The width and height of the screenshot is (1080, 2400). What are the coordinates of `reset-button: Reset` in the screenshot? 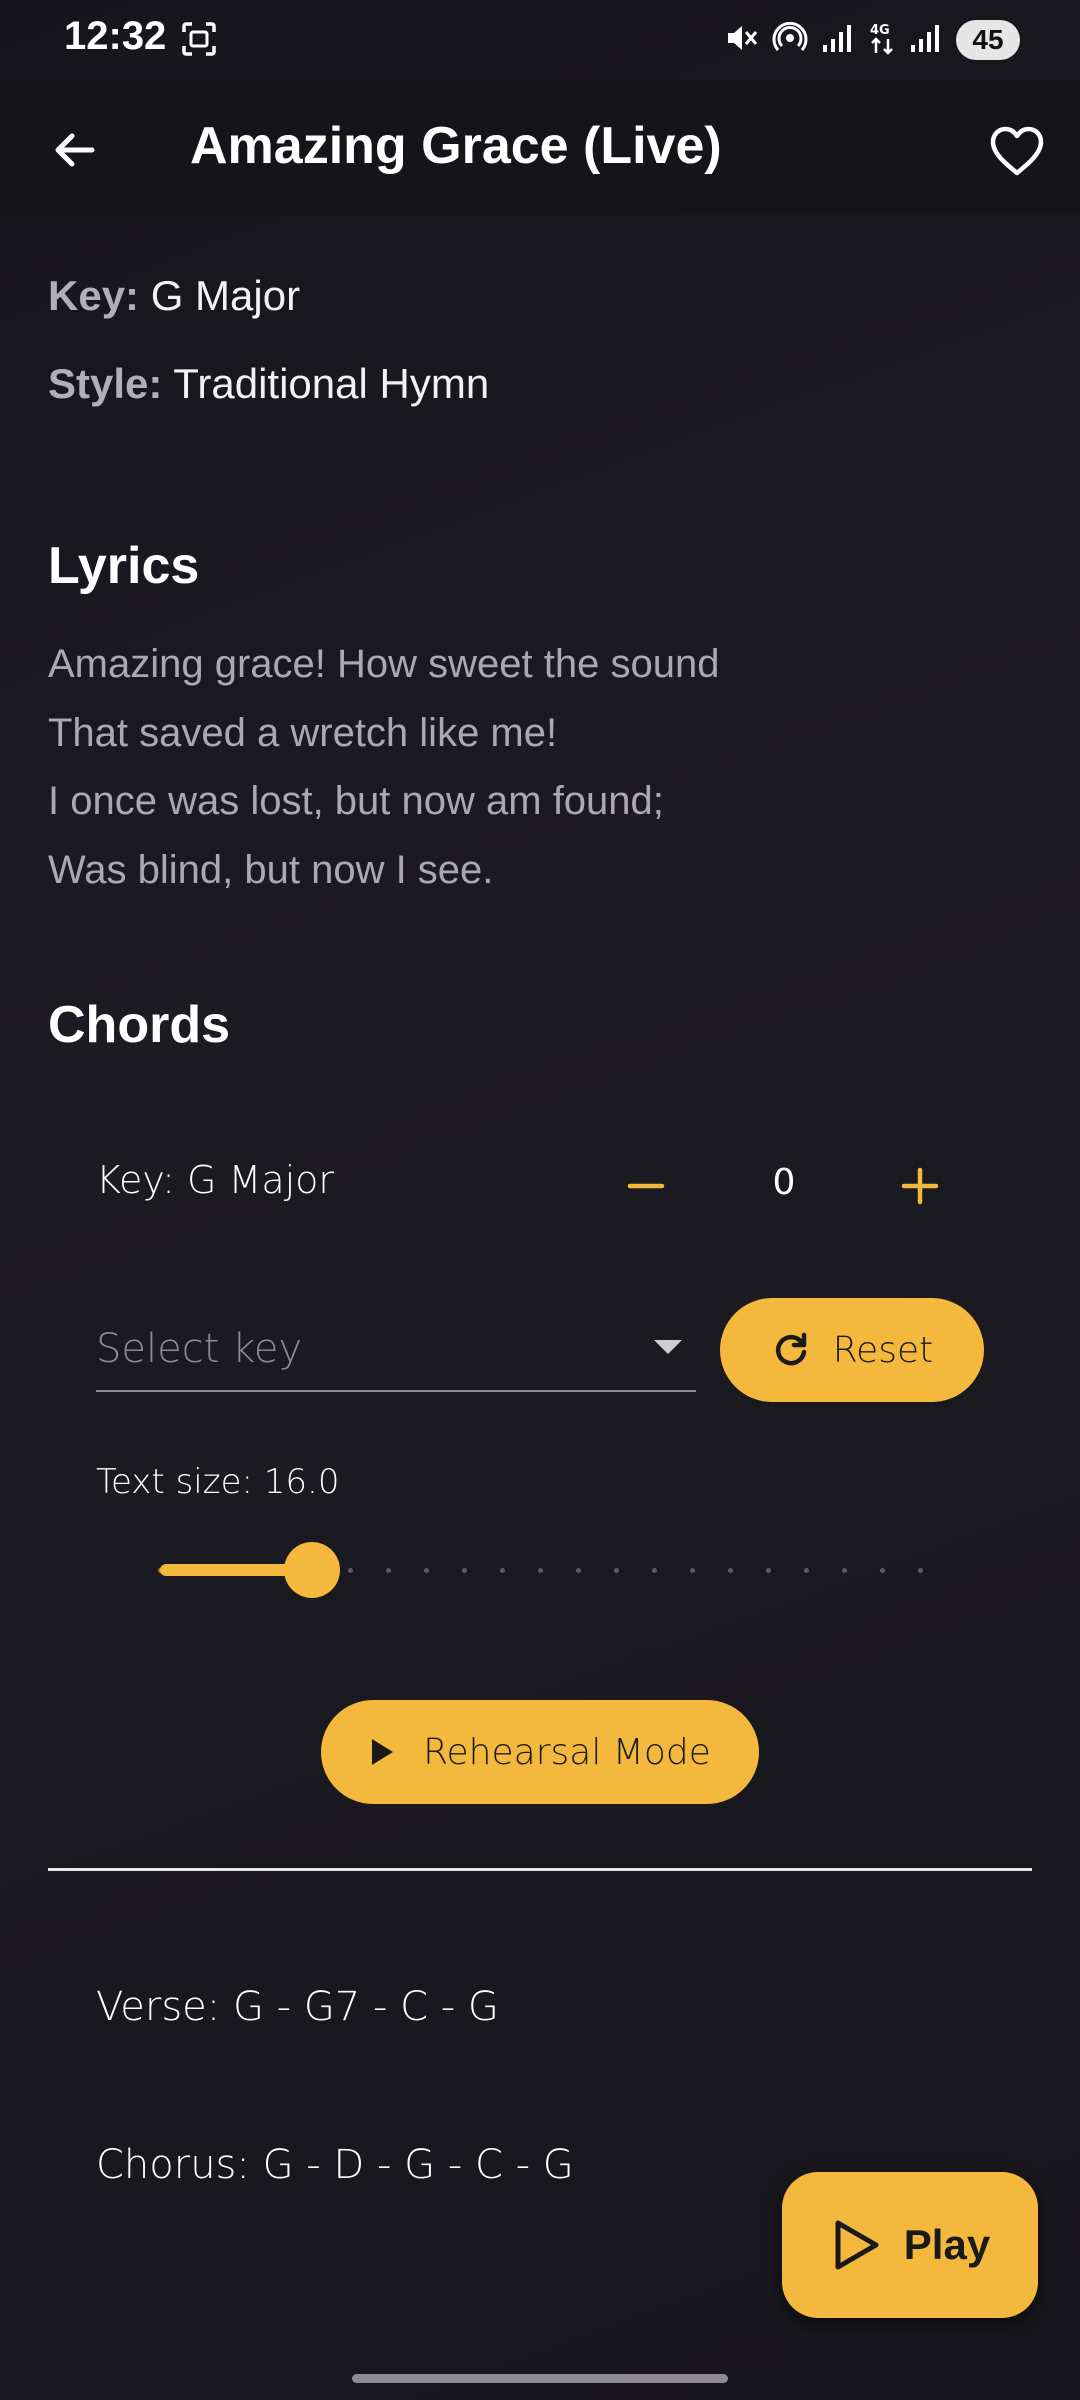 It's located at (852, 1350).